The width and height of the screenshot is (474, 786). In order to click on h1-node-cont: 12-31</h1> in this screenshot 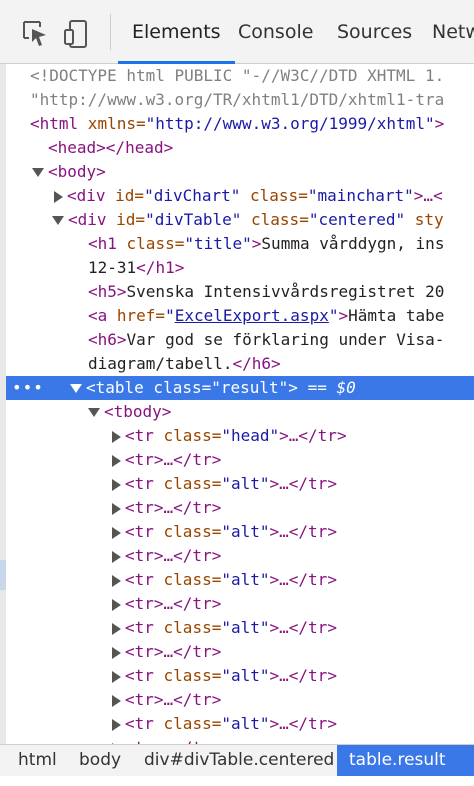, I will do `click(240, 268)`.